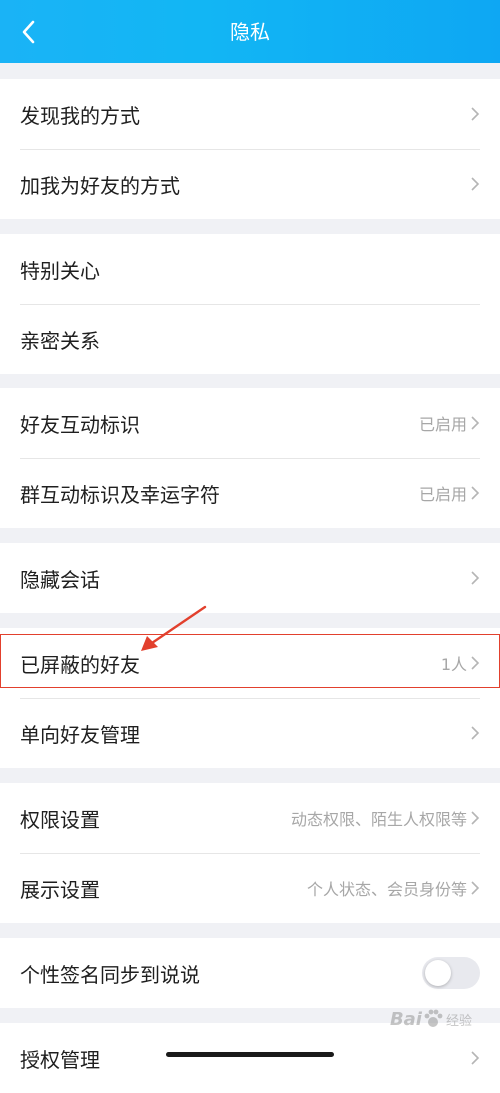 The width and height of the screenshot is (500, 1093). I want to click on row-hidden-chats: 隐藏会话, so click(250, 578).